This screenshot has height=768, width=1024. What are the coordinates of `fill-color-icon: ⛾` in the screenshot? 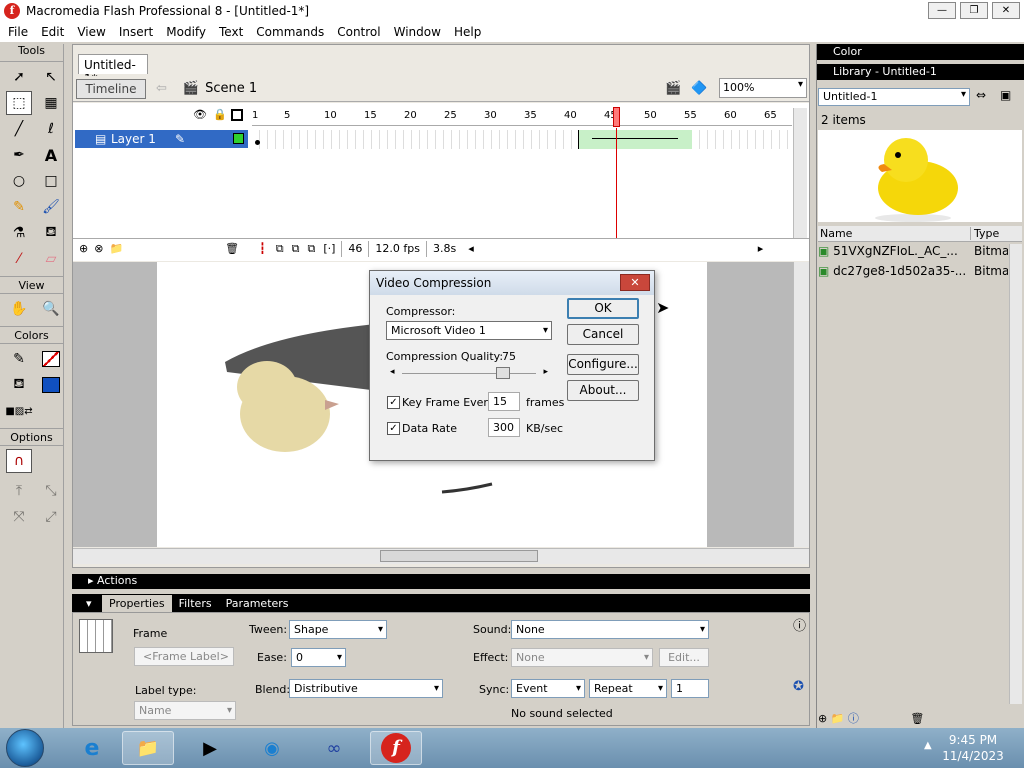 It's located at (19, 385).